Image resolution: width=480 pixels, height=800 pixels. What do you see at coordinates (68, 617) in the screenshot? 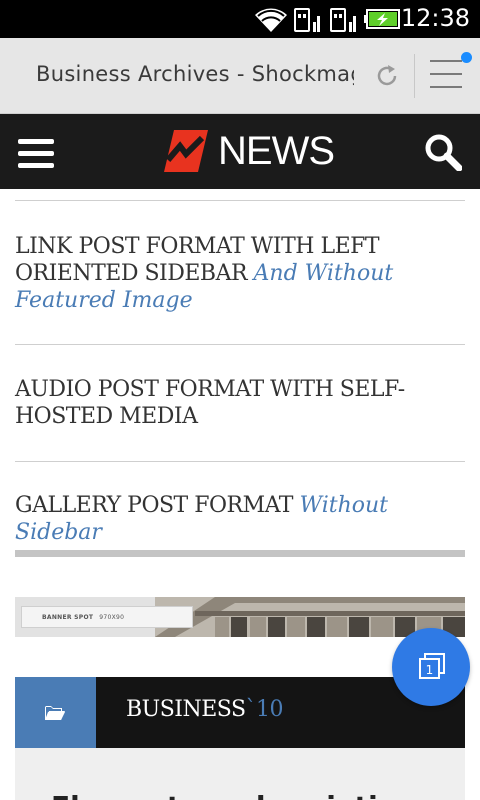
I see `banner-label-text: BANNER SPOT` at bounding box center [68, 617].